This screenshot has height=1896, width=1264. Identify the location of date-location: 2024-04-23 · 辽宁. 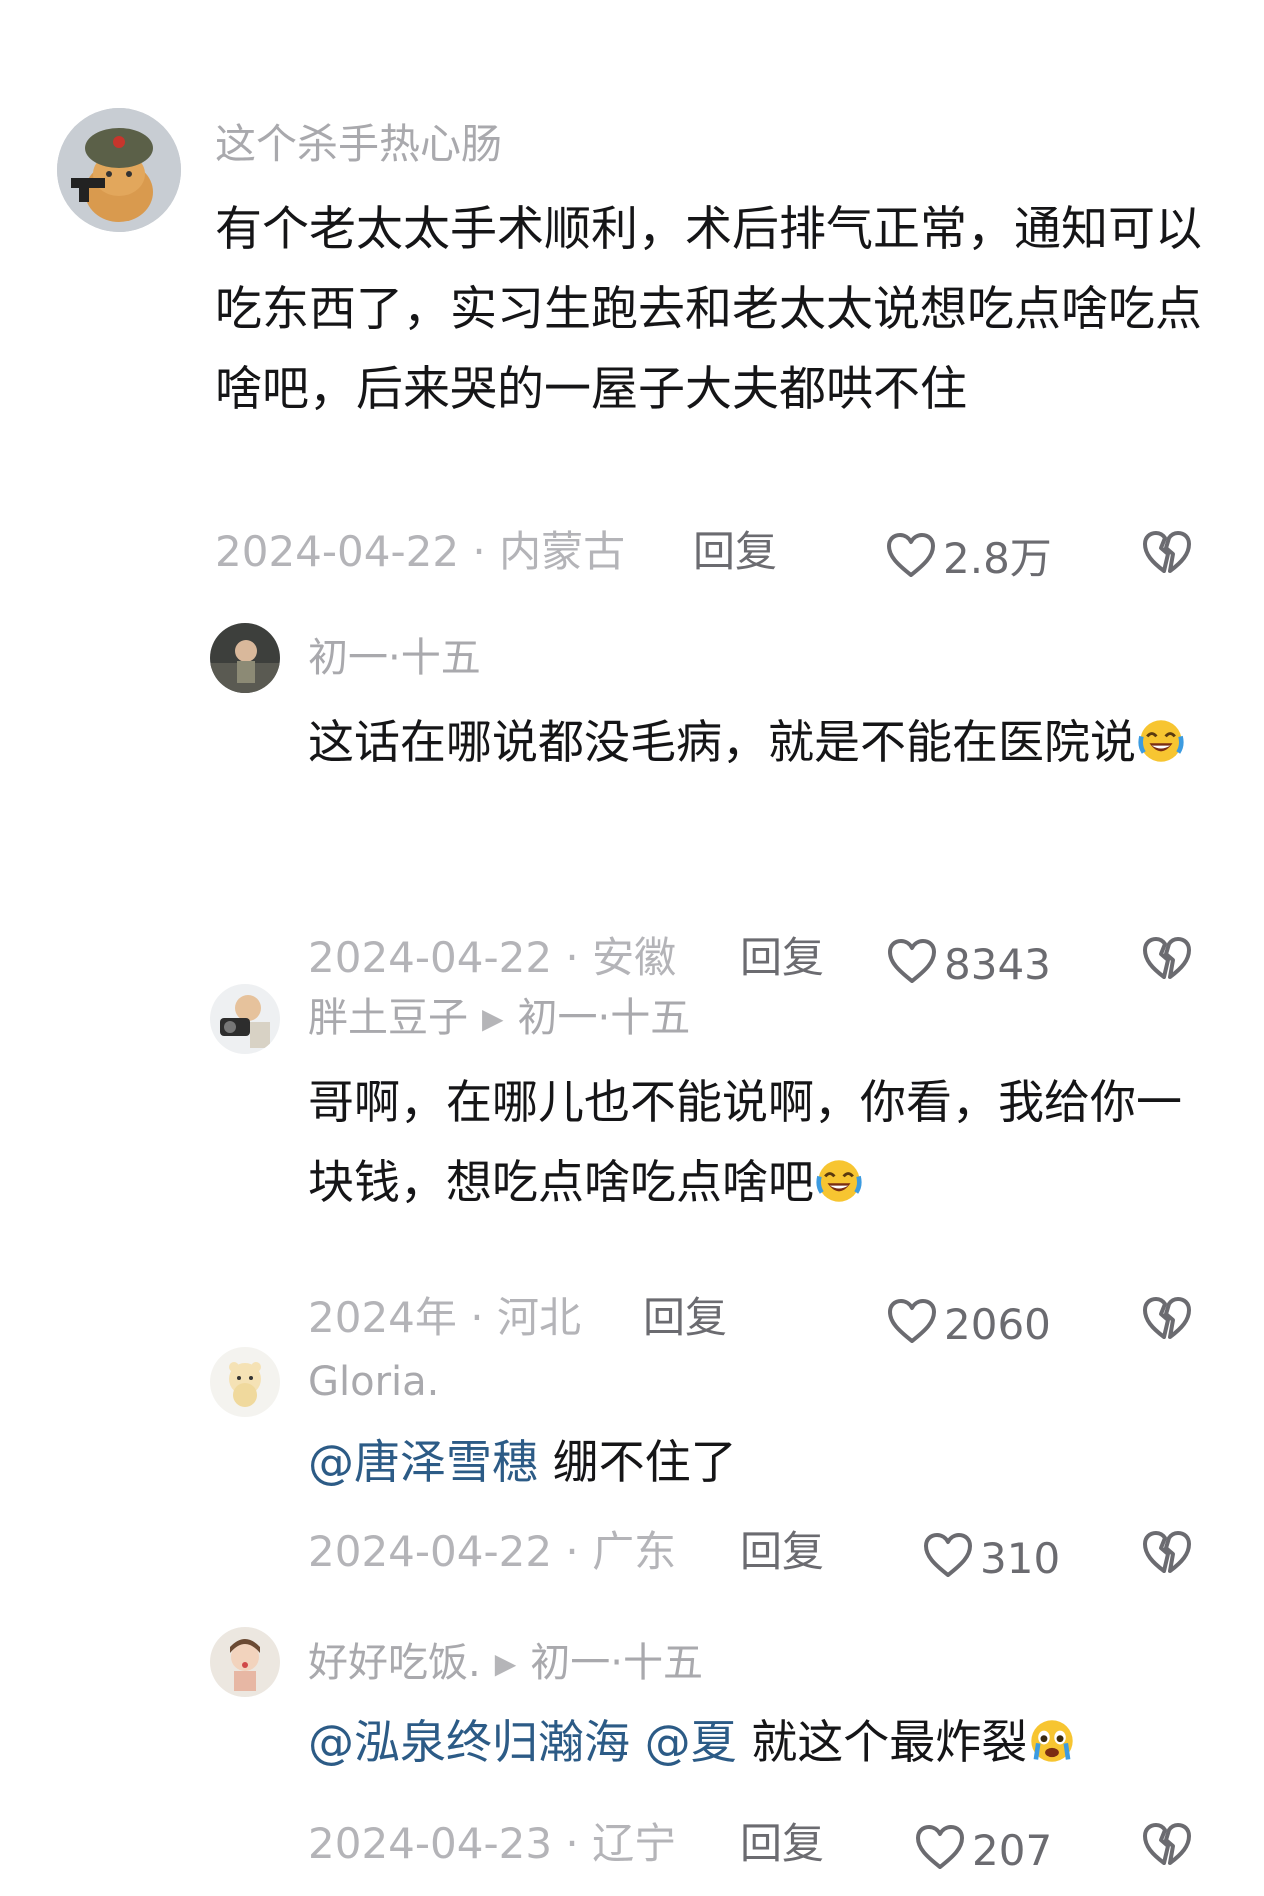
(492, 1843).